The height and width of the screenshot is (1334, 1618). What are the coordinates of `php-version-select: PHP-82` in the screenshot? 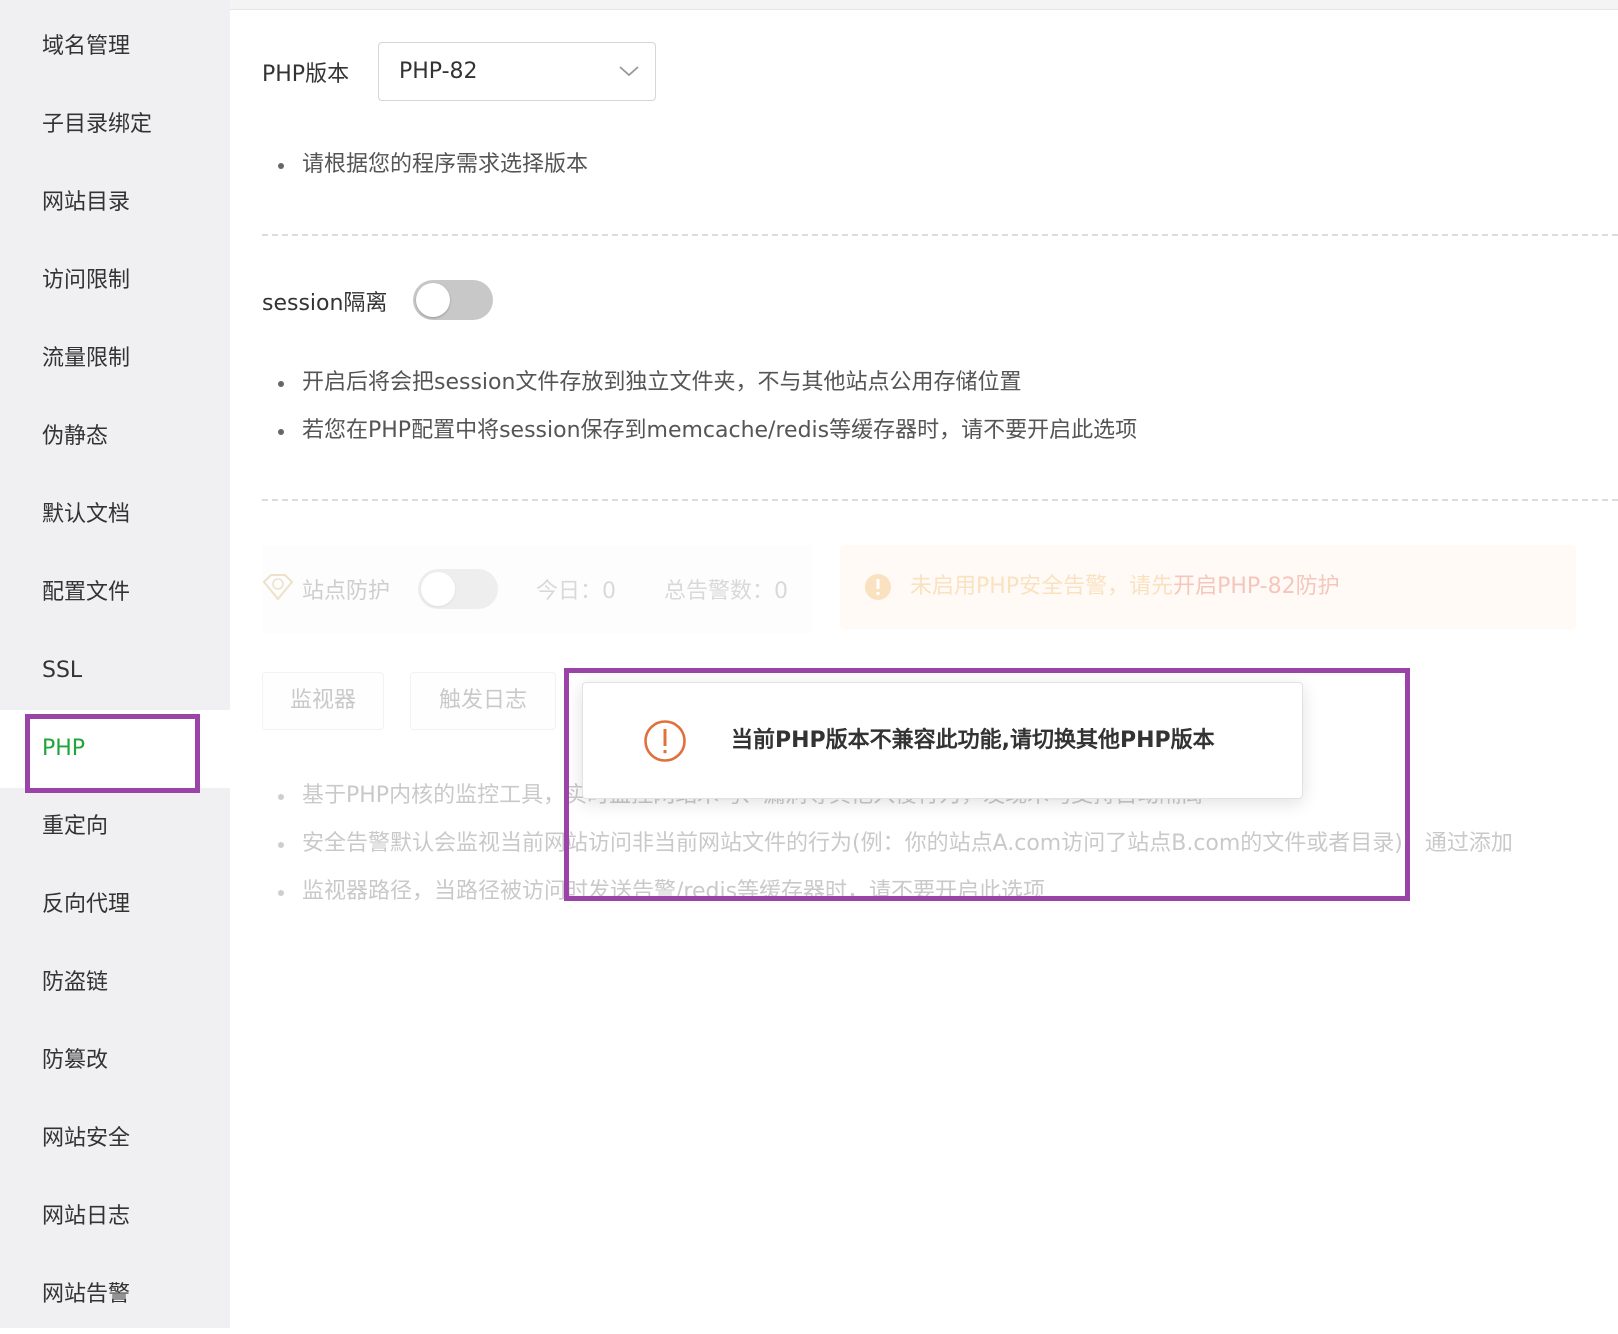 It's located at (517, 71).